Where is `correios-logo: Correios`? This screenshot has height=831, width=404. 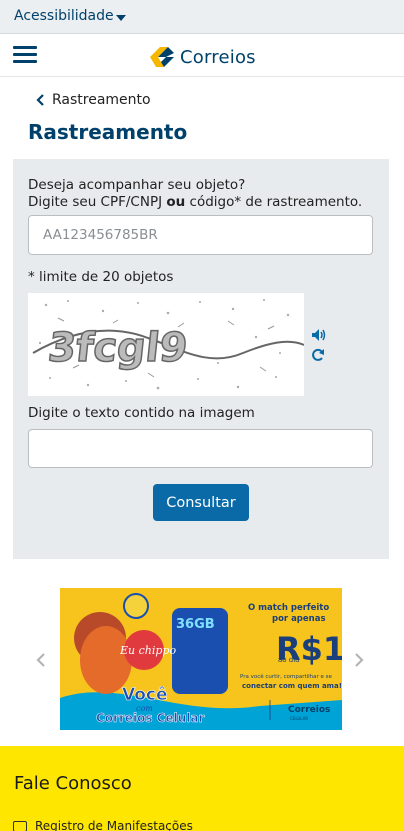 correios-logo: Correios is located at coordinates (202, 57).